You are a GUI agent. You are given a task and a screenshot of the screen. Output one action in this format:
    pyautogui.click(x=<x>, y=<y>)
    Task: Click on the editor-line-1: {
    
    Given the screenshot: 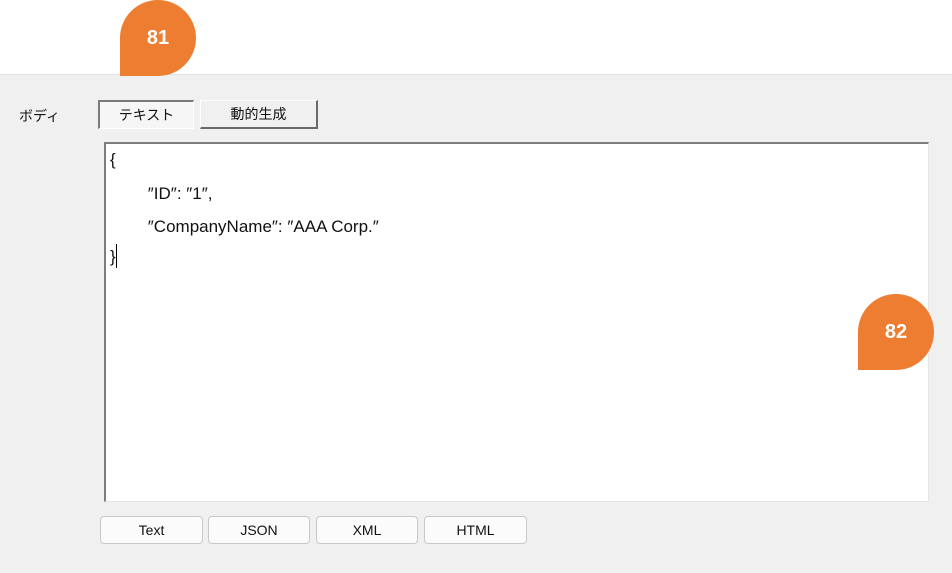 What is the action you would take?
    pyautogui.click(x=113, y=159)
    